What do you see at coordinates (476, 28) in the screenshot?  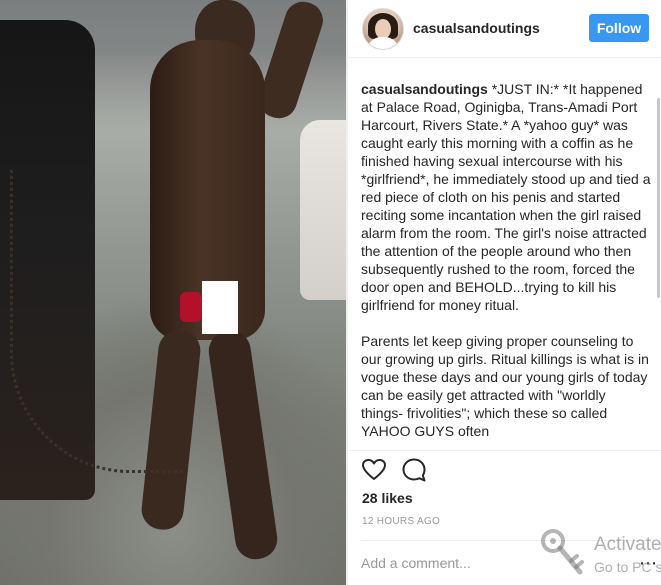 I see `header-username: casualsandoutings` at bounding box center [476, 28].